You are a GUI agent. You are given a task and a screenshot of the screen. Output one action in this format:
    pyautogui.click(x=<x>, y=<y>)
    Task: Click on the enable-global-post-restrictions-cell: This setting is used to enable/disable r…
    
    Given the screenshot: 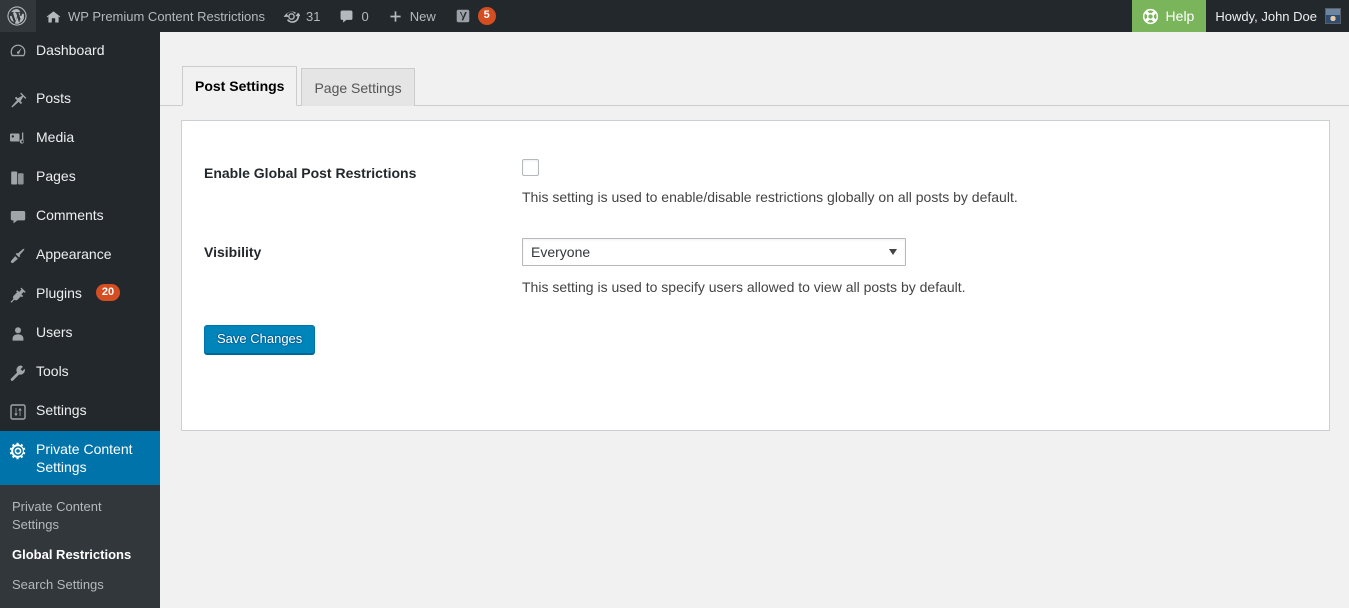 What is the action you would take?
    pyautogui.click(x=920, y=183)
    